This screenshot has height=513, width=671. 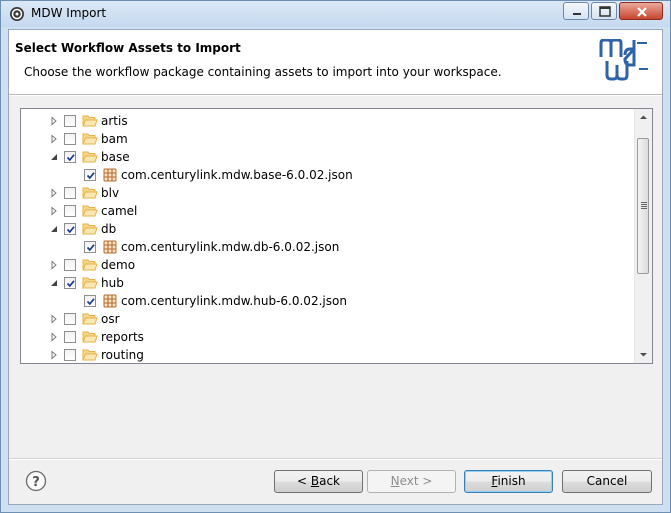 I want to click on tree-item-label: db, so click(x=109, y=229).